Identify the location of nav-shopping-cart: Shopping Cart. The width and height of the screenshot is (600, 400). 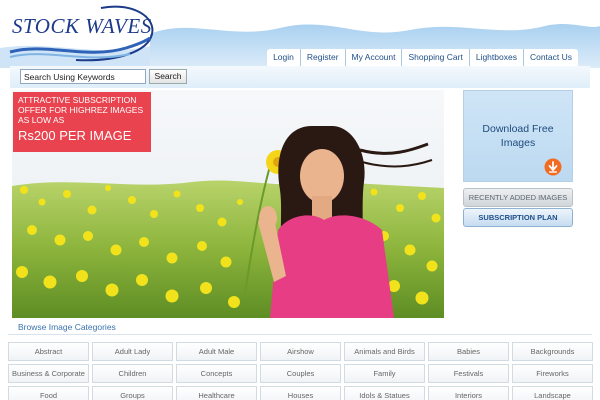
(434, 57).